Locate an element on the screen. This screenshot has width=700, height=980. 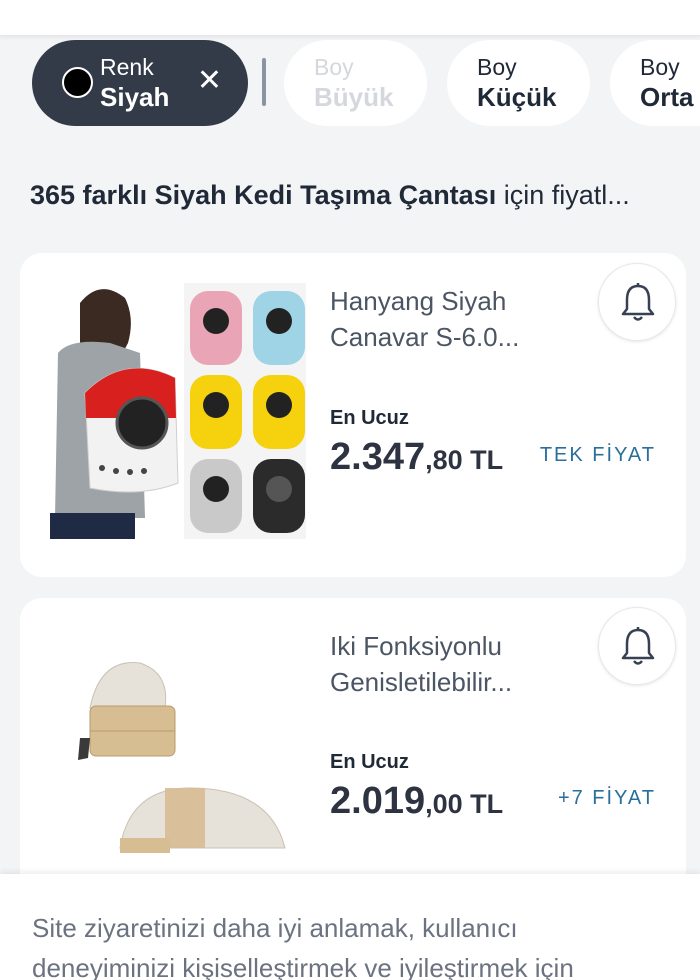
close-icon: ✕ is located at coordinates (209, 81).